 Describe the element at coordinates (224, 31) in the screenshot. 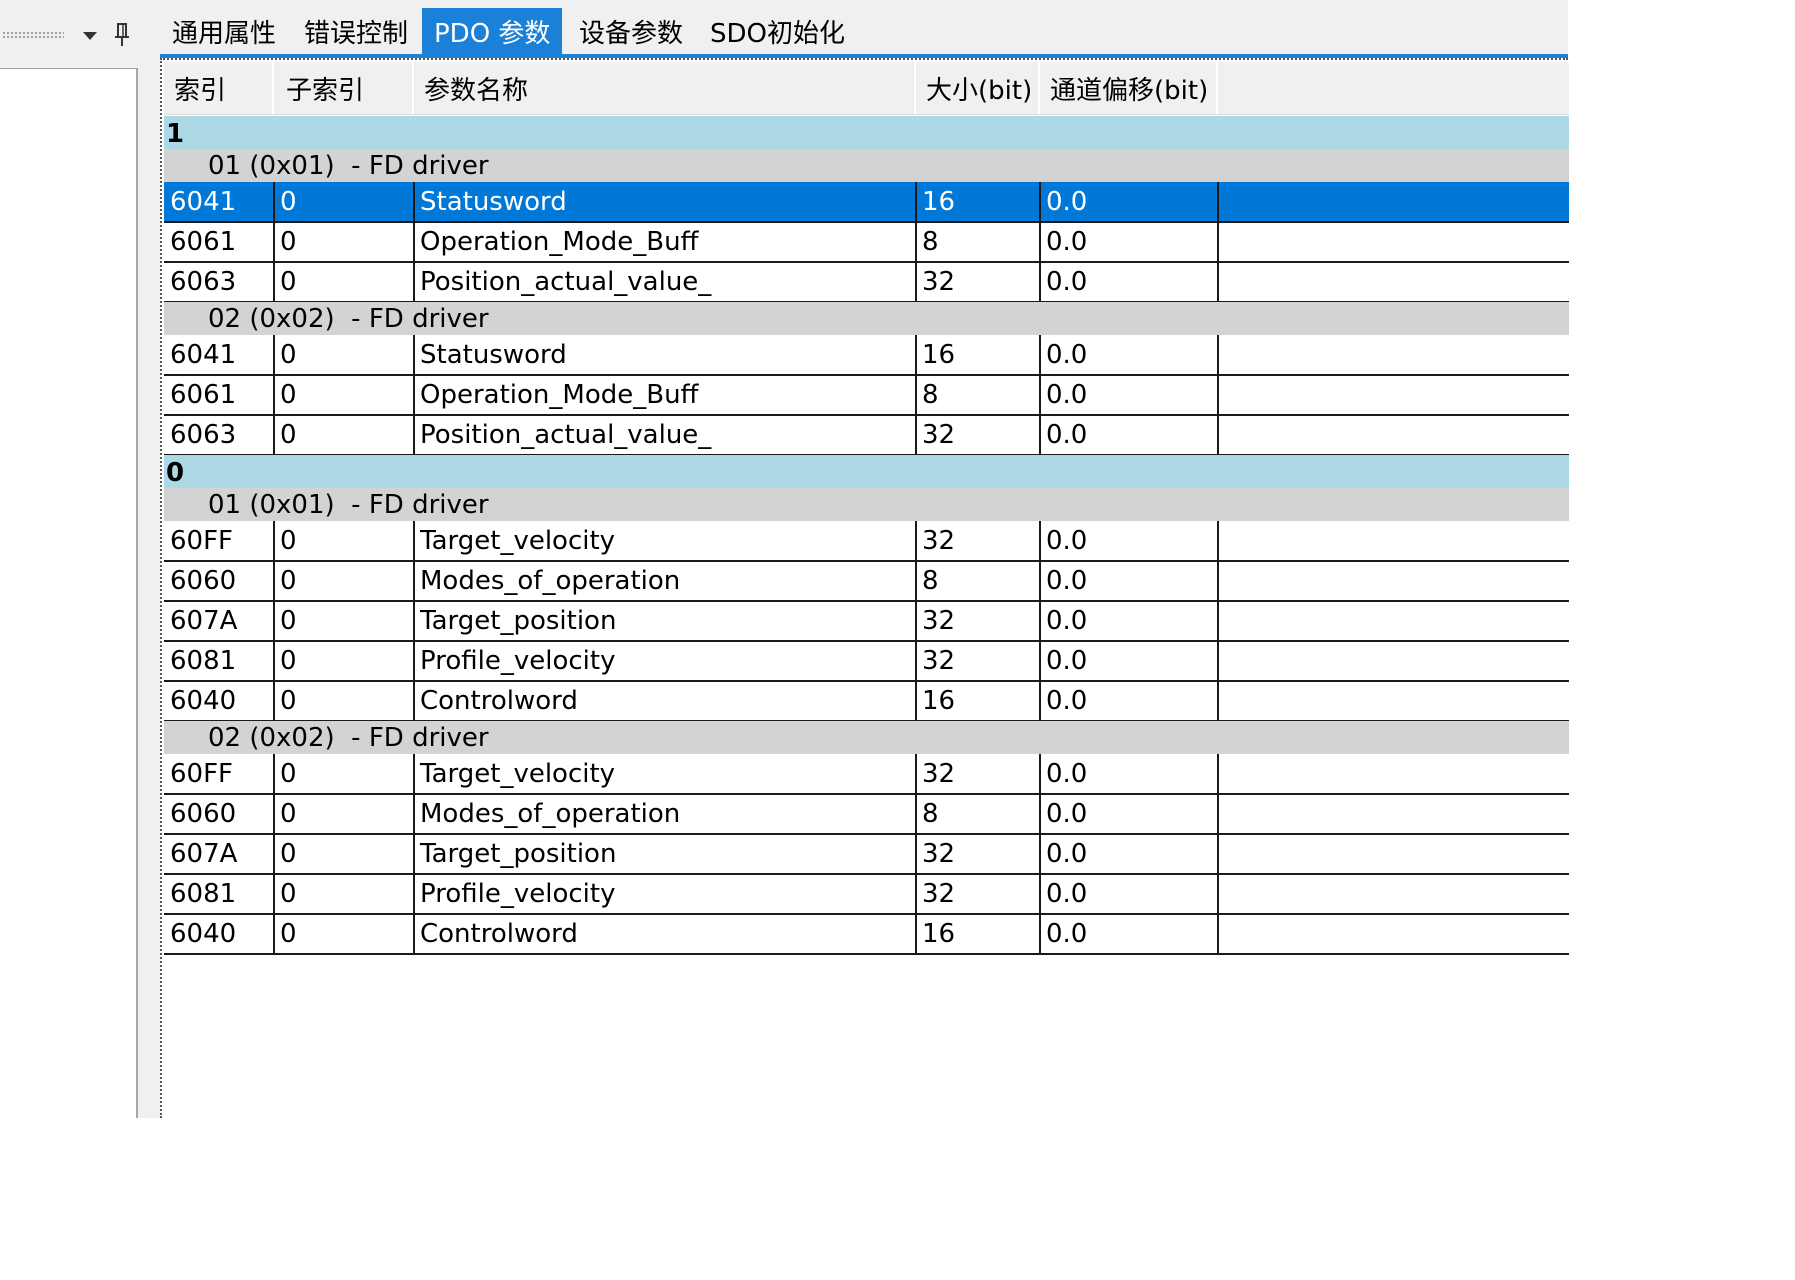

I see `tab-general-properties: 通用属性` at that location.